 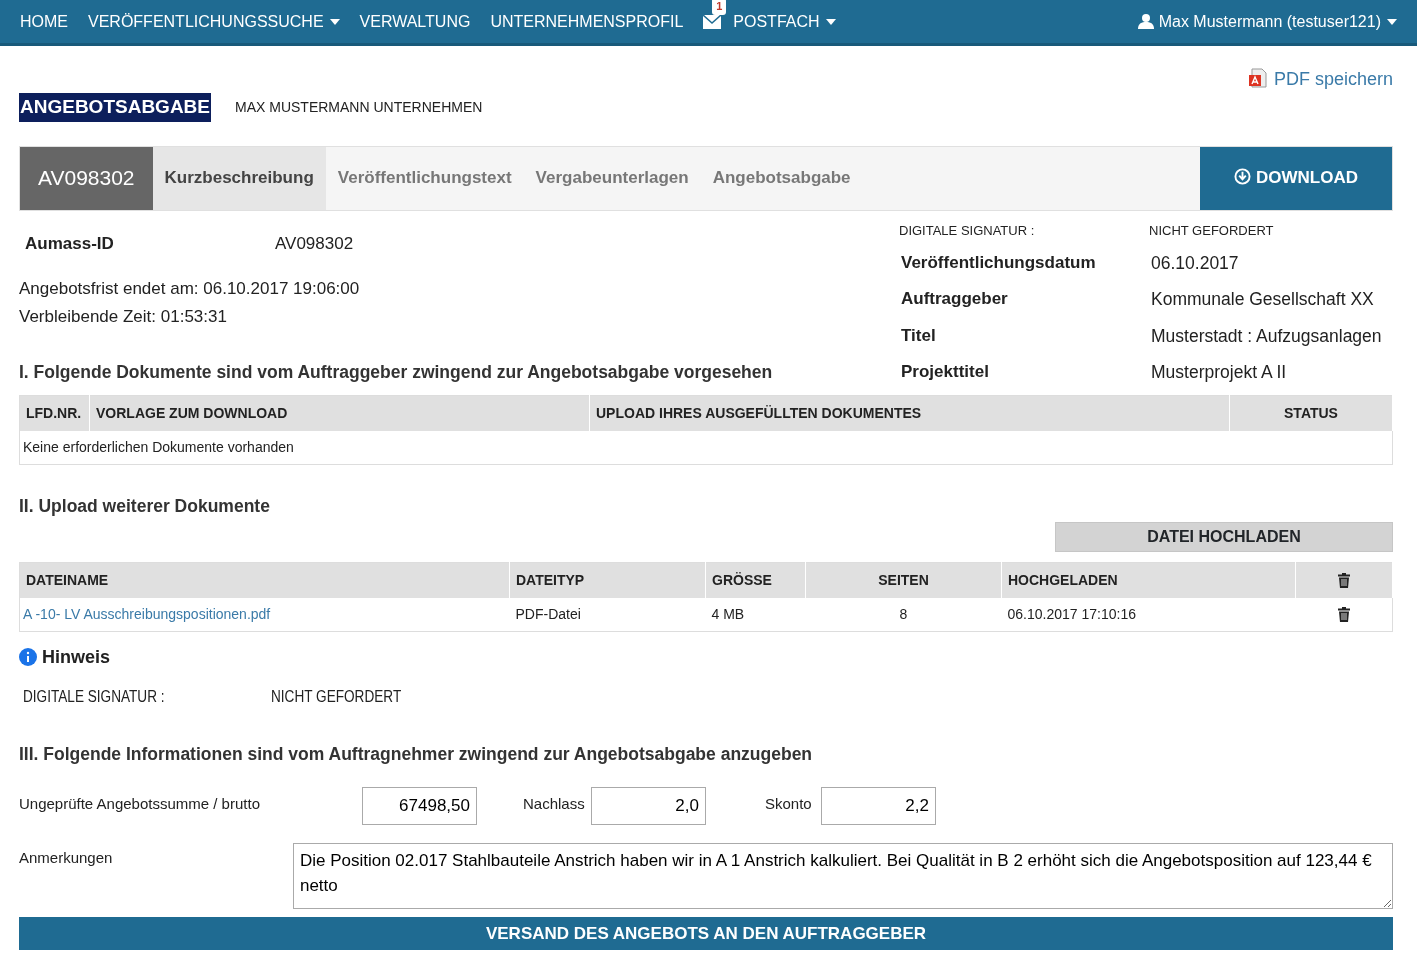 I want to click on download-icon, so click(x=1242, y=177).